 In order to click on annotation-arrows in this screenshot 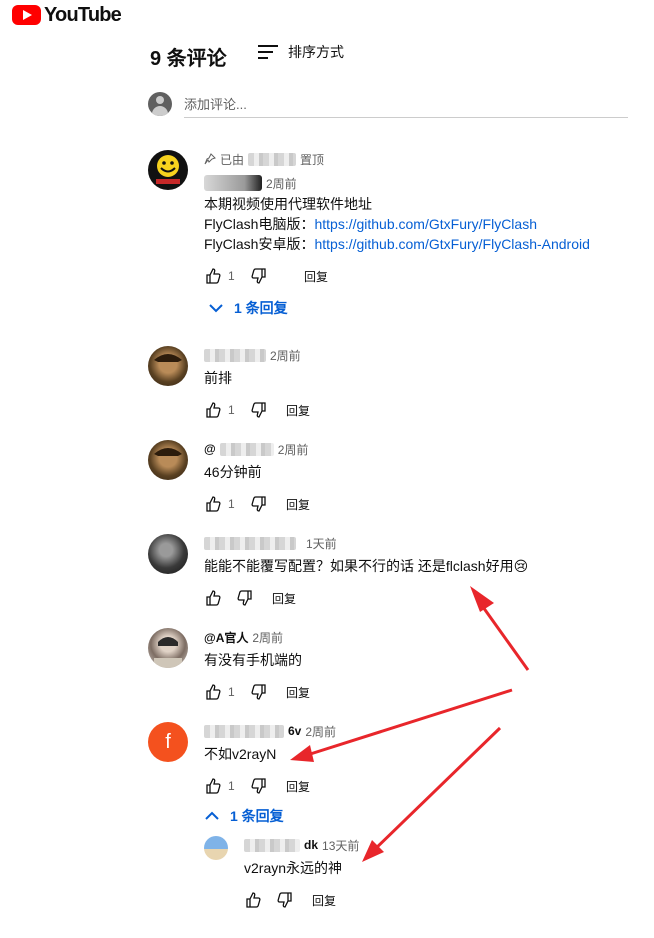, I will do `click(410, 724)`.